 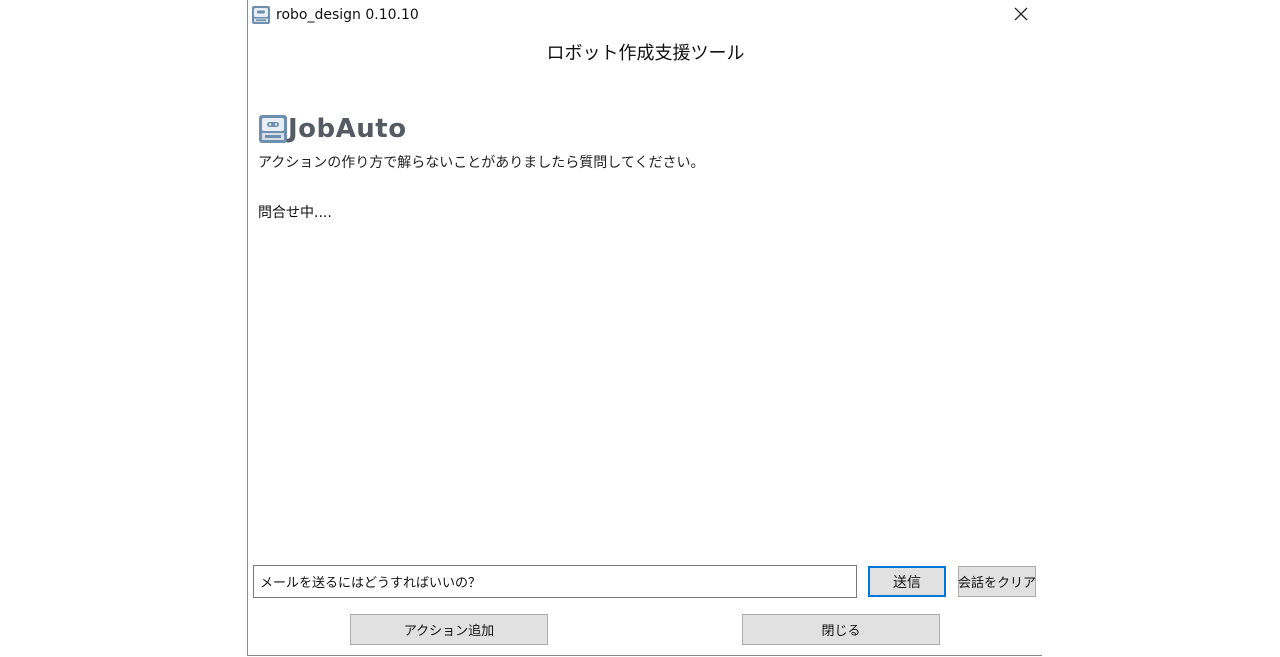 I want to click on logo-text: JobAuto, so click(x=347, y=129).